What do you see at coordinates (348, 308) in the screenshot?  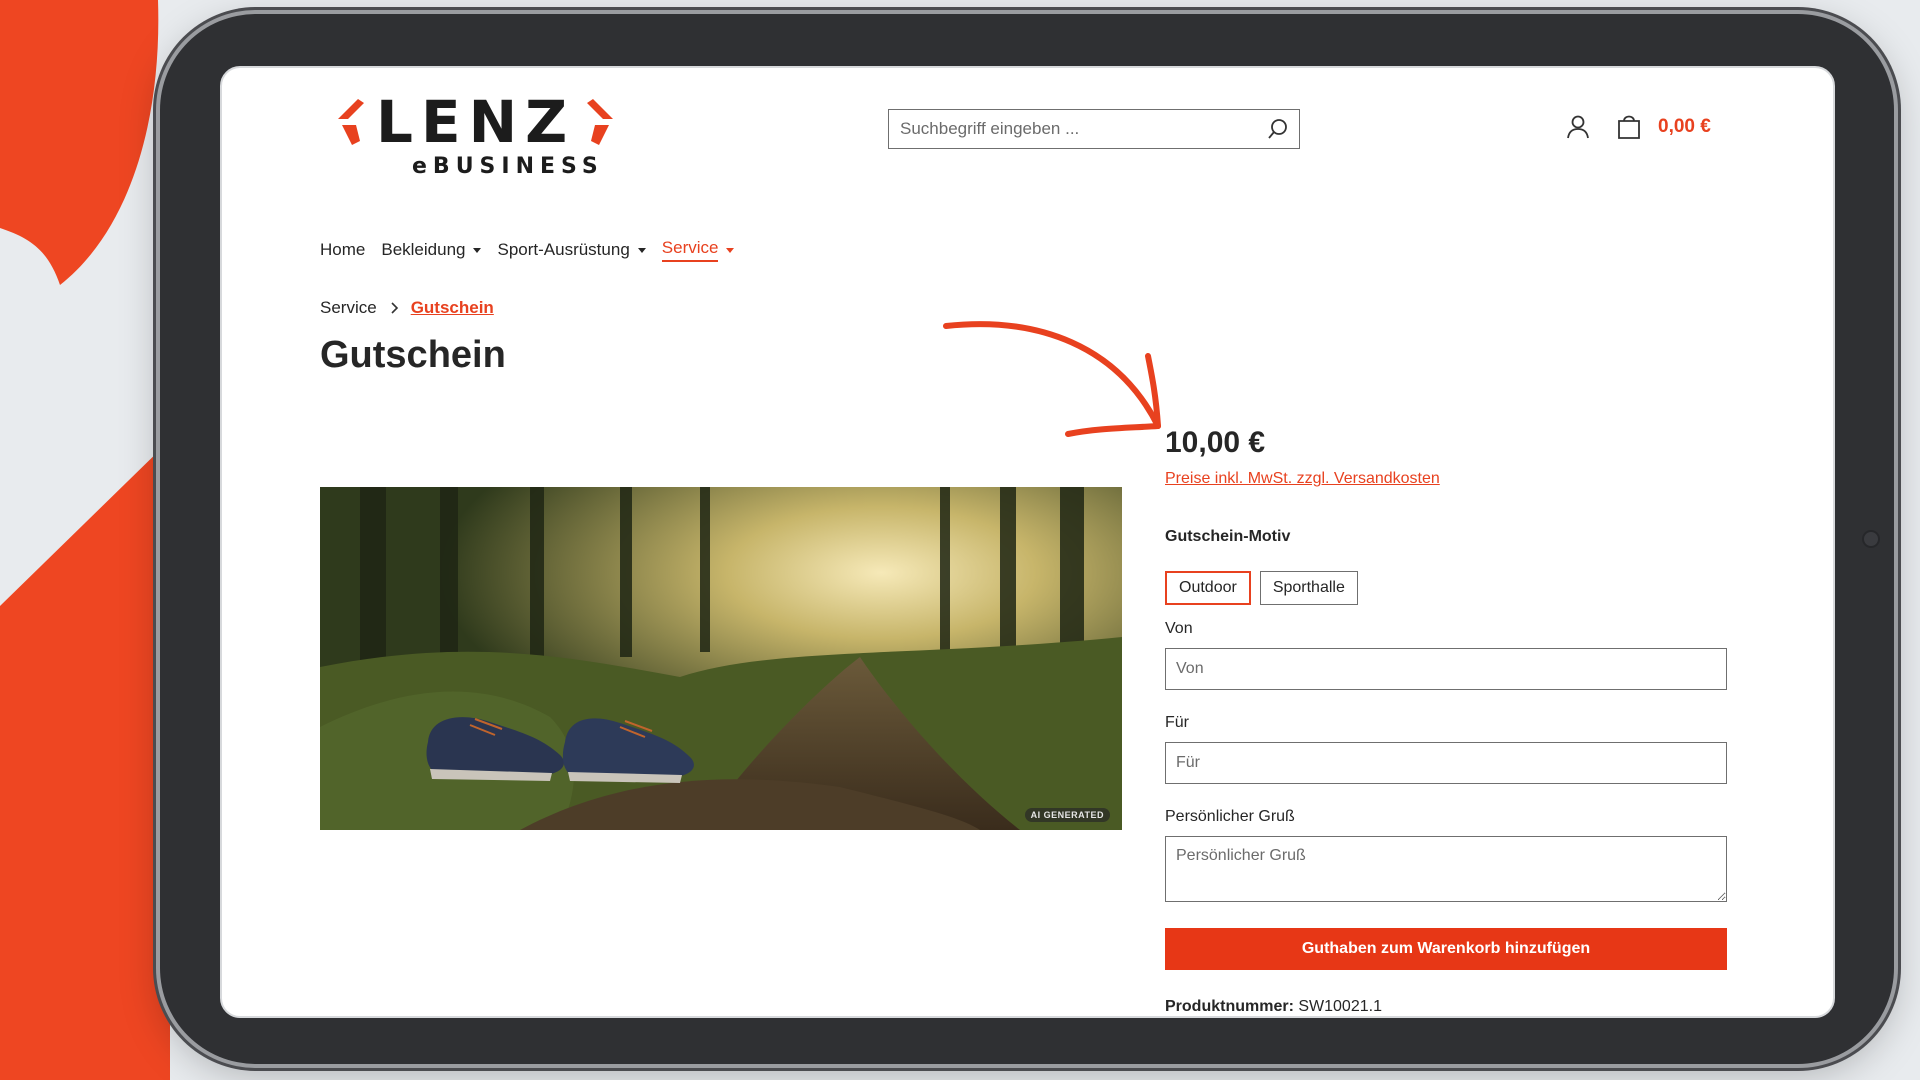 I see `breadcrumb-service: Service` at bounding box center [348, 308].